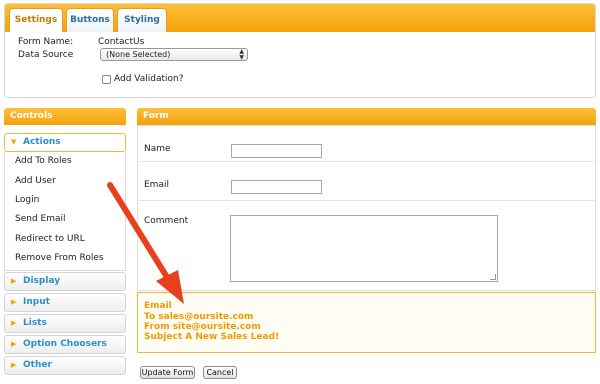 The width and height of the screenshot is (600, 384). I want to click on action-send-email: Send Email, so click(40, 219).